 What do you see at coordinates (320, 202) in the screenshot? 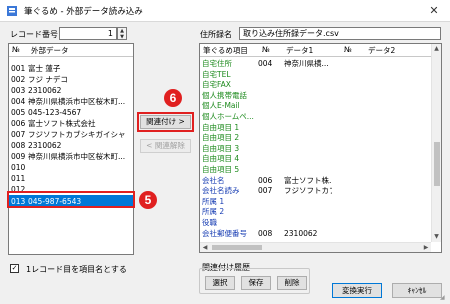
I see `mapping-row: 所属 1` at bounding box center [320, 202].